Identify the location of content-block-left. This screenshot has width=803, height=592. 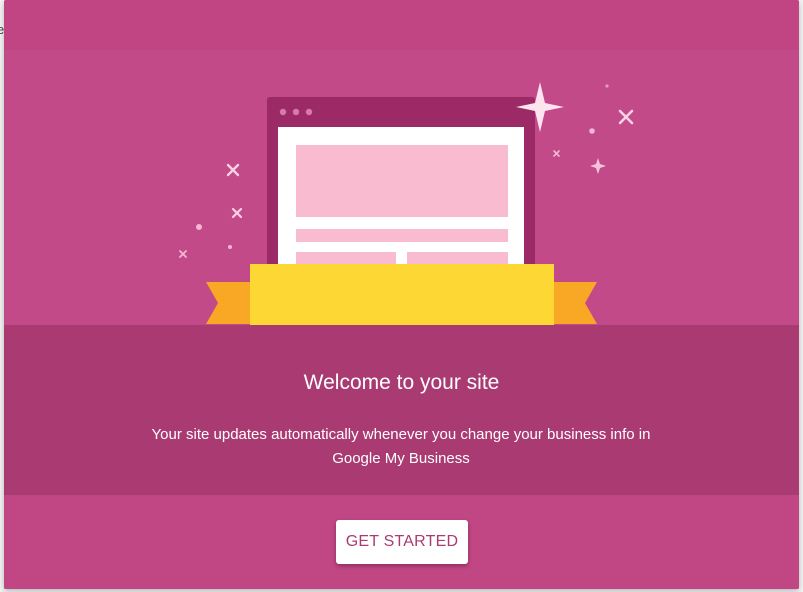
(346, 259).